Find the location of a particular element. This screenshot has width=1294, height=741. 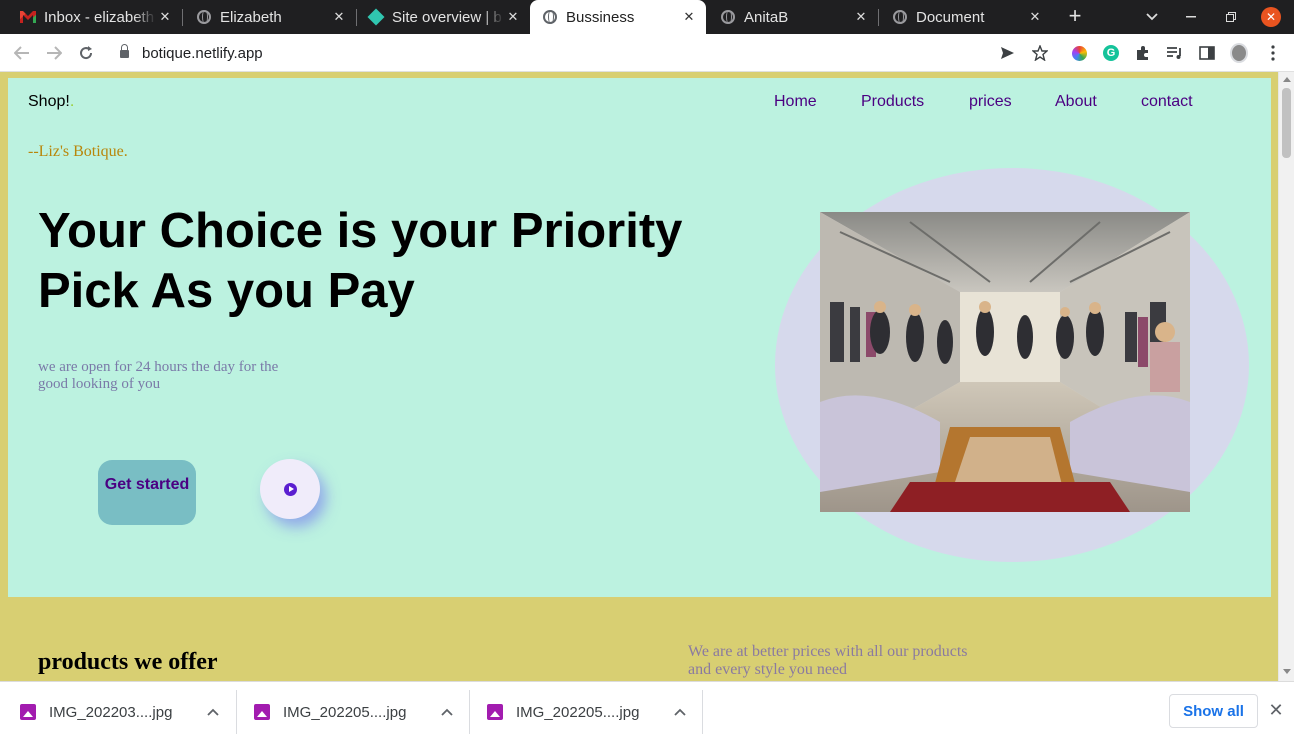

tab-document: Document ✕ is located at coordinates (962, 17).